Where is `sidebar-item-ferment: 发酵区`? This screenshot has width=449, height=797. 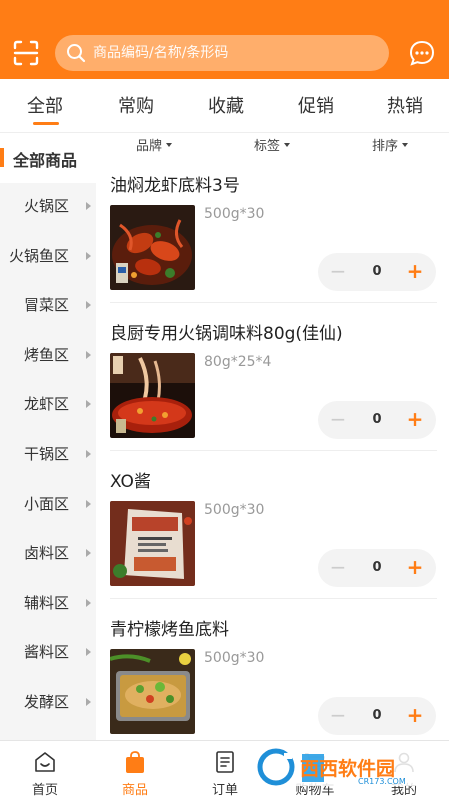
sidebar-item-ferment: 发酵区 is located at coordinates (48, 702).